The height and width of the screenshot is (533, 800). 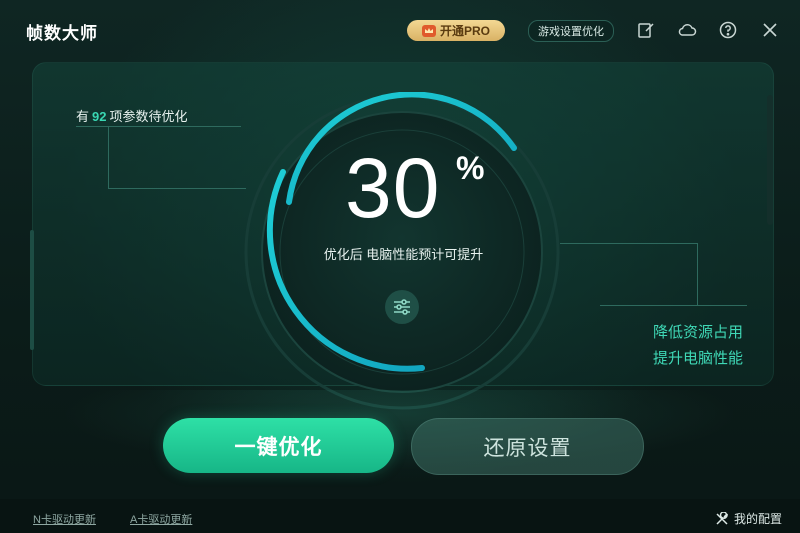 What do you see at coordinates (646, 30) in the screenshot?
I see `edit-icon` at bounding box center [646, 30].